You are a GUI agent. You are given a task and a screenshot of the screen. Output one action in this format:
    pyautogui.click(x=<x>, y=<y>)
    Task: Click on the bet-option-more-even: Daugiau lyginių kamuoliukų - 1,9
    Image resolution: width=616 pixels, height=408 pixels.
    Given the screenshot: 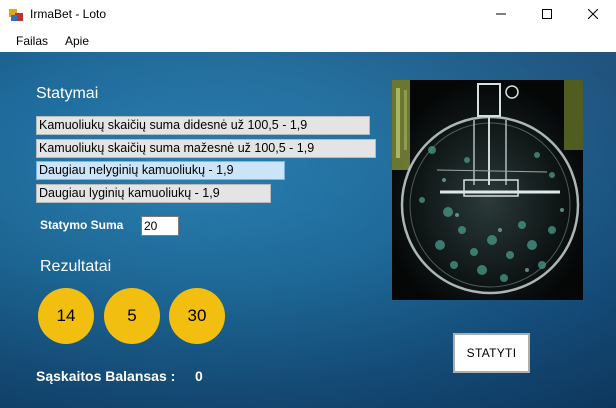 What is the action you would take?
    pyautogui.click(x=153, y=193)
    